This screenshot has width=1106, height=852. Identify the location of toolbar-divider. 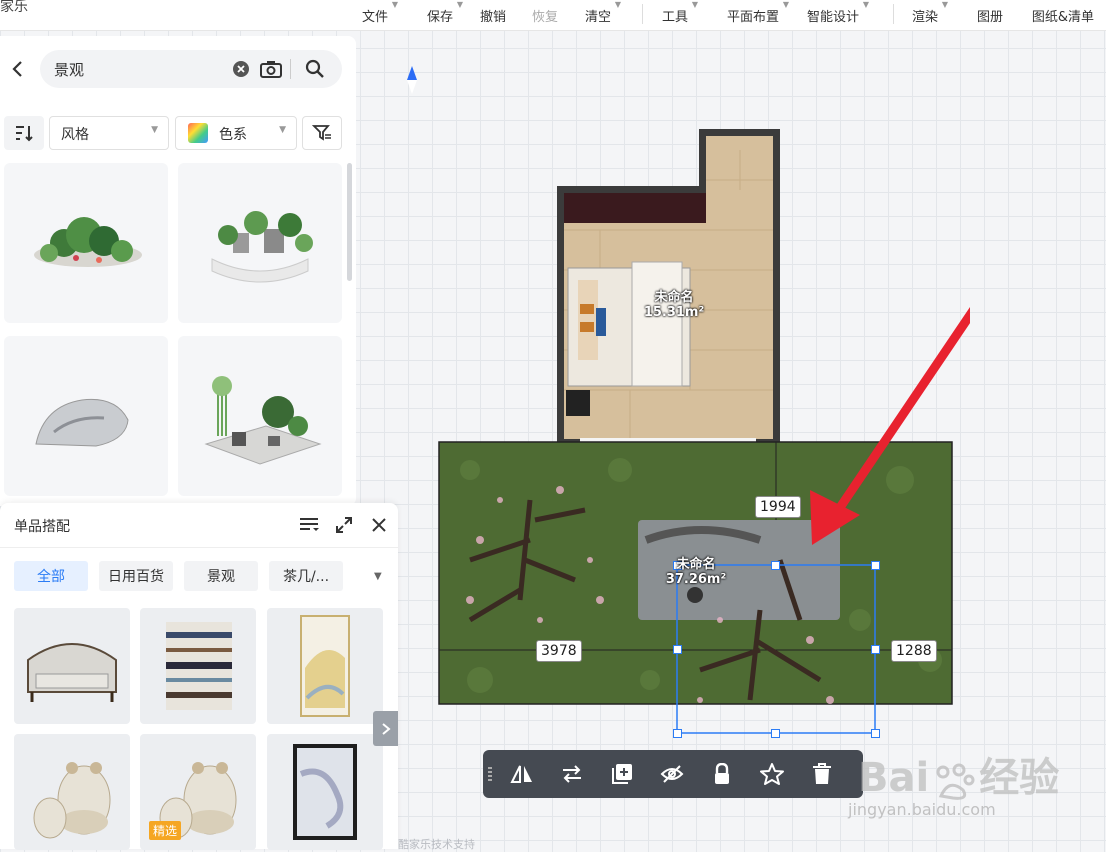
(893, 14).